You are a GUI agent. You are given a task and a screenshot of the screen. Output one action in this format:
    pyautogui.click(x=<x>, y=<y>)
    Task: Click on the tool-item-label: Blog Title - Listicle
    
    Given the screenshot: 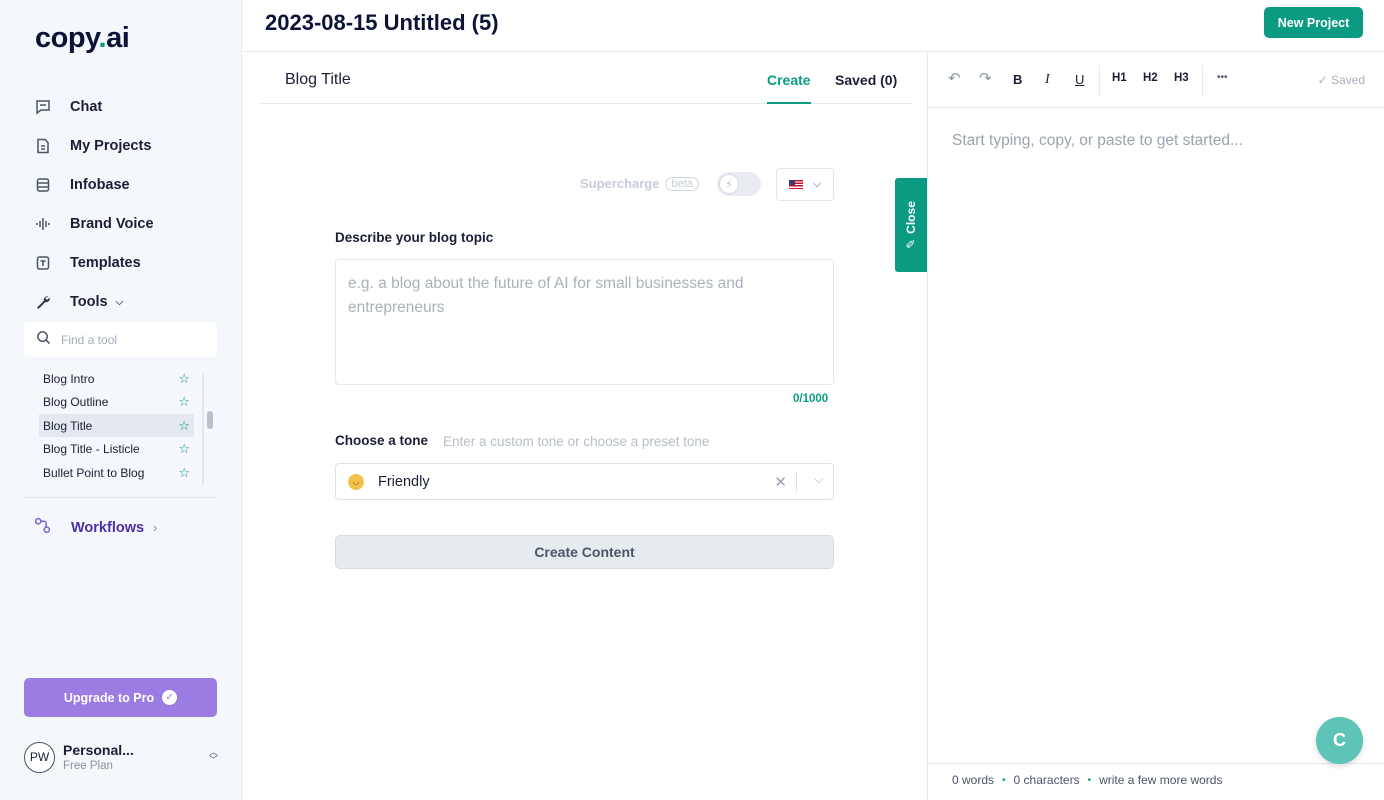 What is the action you would take?
    pyautogui.click(x=91, y=448)
    